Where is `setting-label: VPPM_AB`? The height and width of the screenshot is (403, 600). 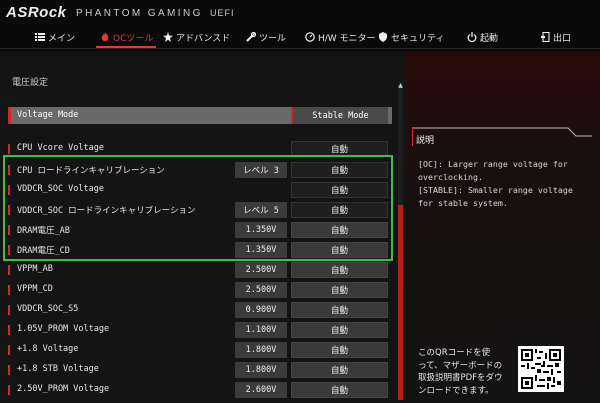 setting-label: VPPM_AB is located at coordinates (35, 269).